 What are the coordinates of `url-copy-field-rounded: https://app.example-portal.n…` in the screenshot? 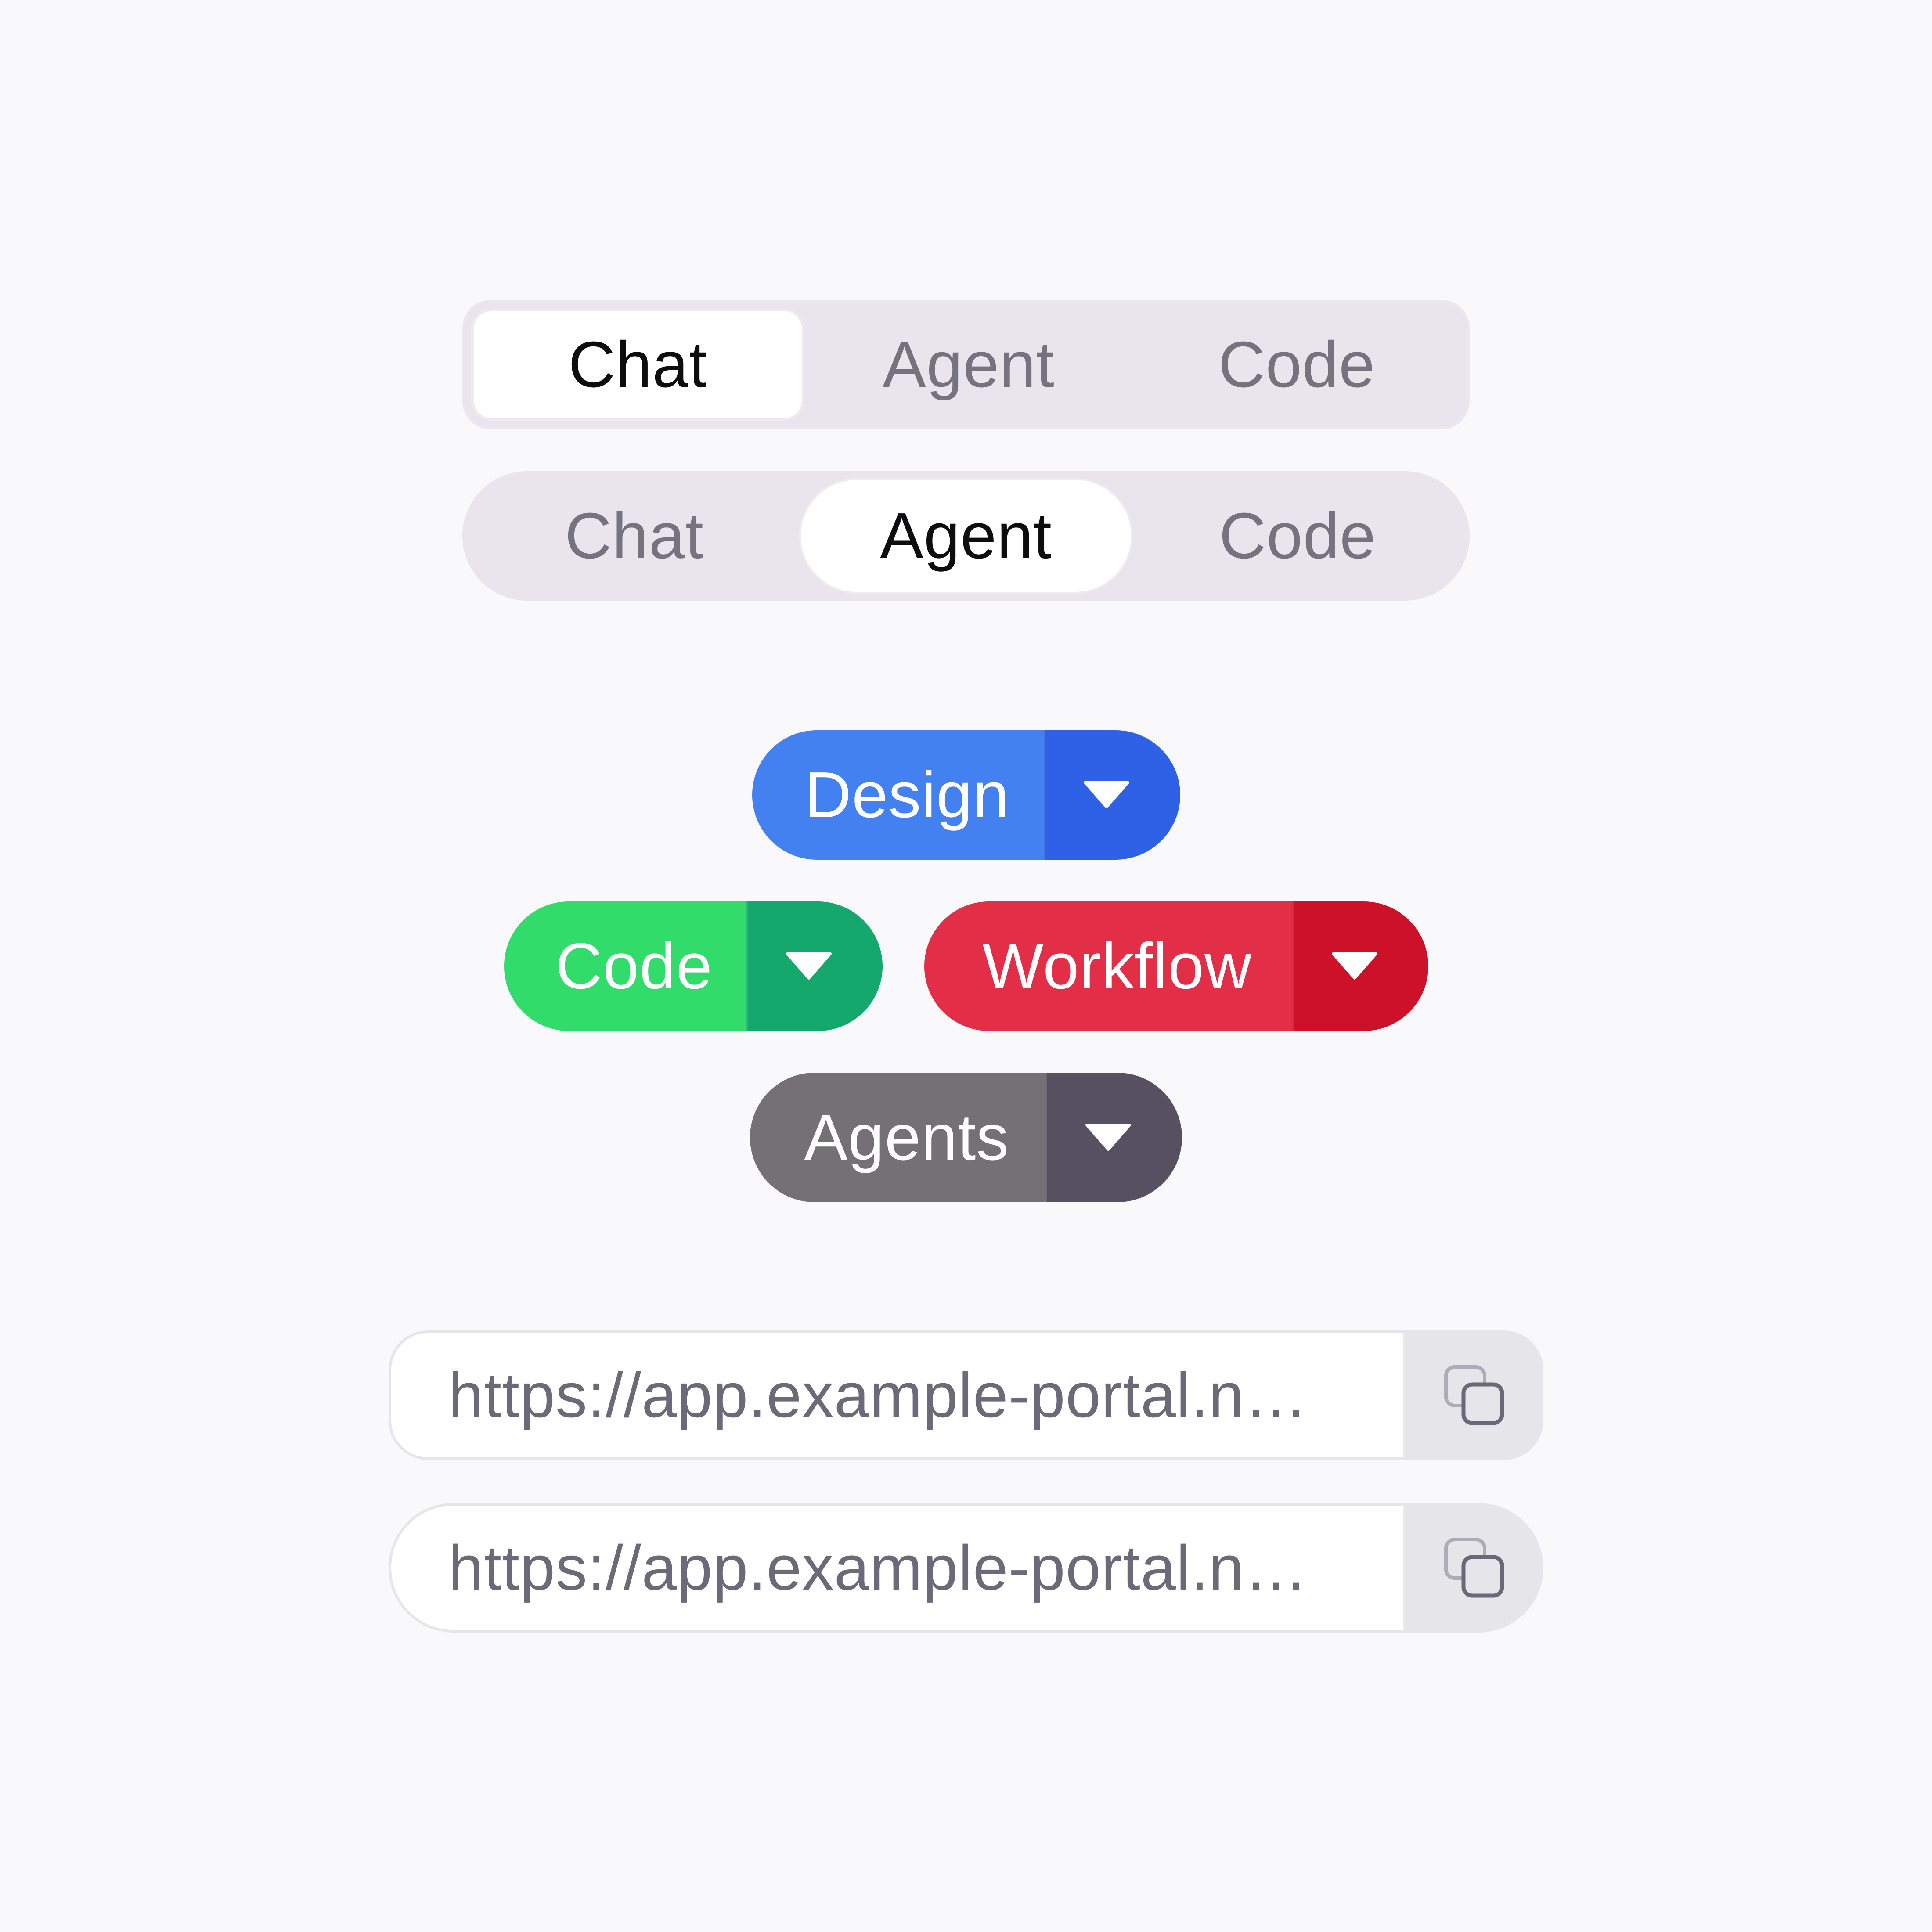 It's located at (966, 1395).